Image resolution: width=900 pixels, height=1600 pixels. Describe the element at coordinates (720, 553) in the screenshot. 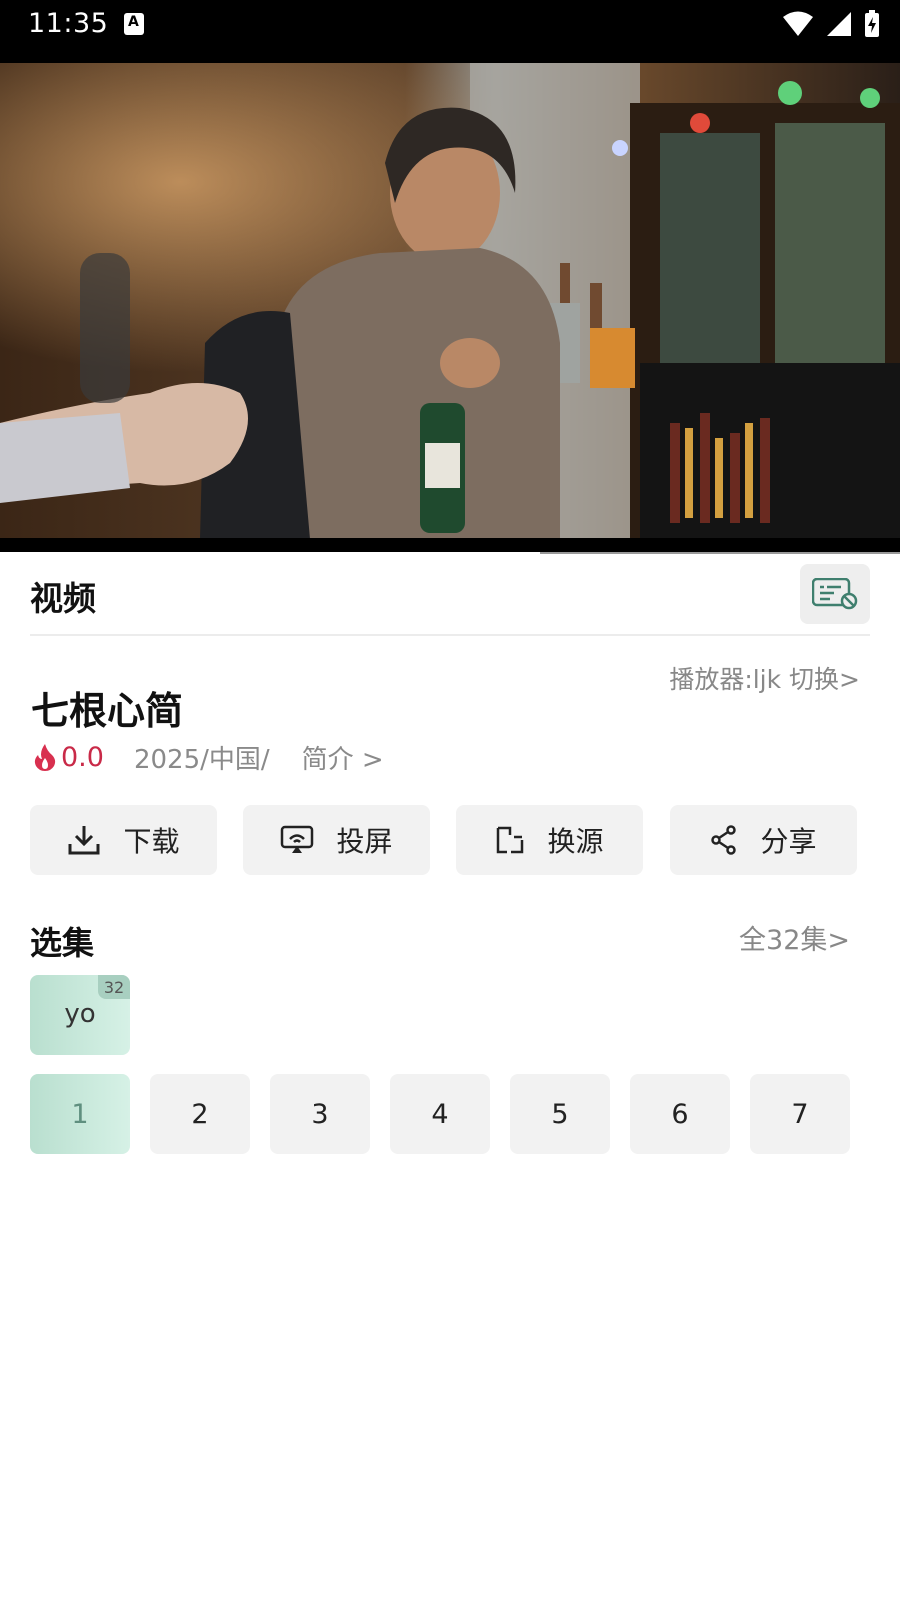

I see `video-progress-bar` at that location.